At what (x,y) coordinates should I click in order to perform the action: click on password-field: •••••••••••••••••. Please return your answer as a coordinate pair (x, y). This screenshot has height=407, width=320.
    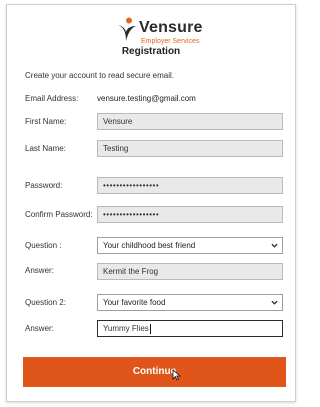
    Looking at the image, I should click on (190, 185).